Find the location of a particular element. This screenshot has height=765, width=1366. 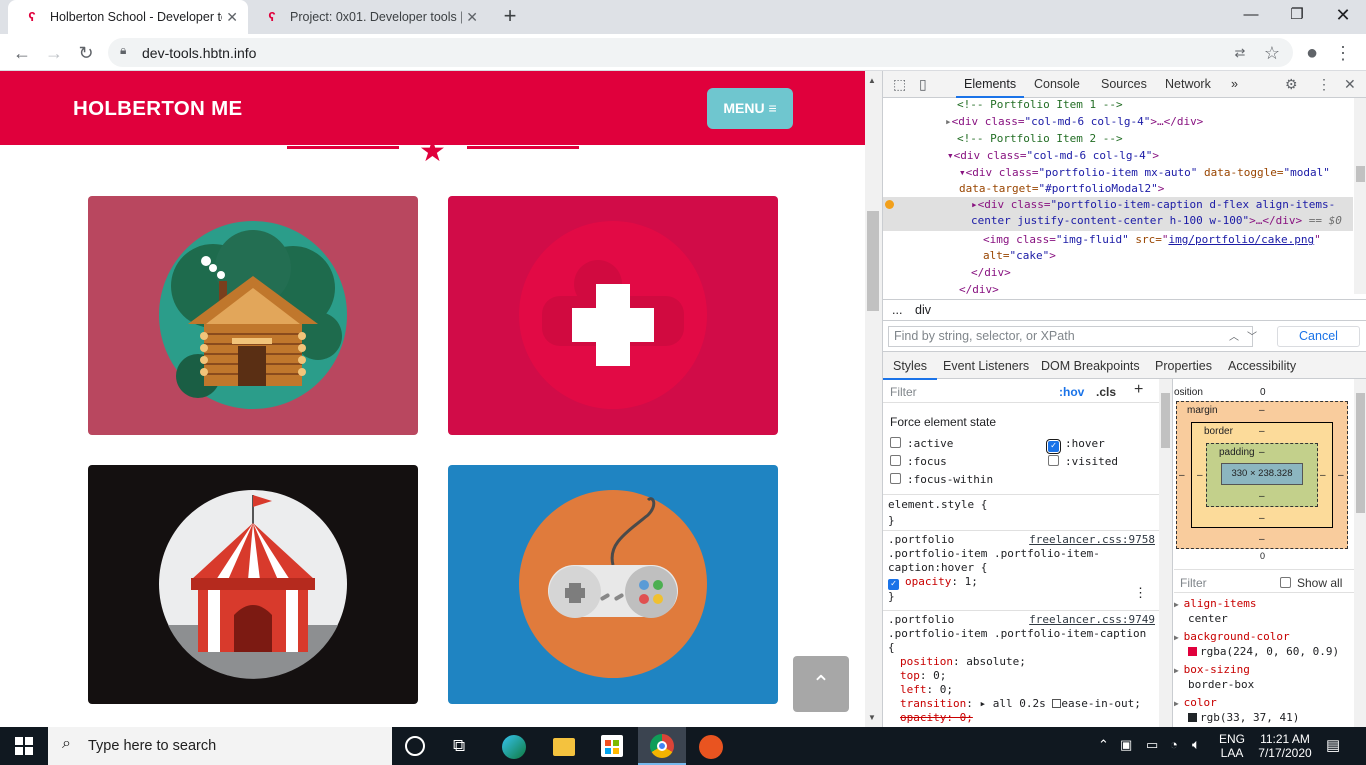

browser-tab-active: ʕ Holberton School - Developer to ✕ is located at coordinates (128, 17).